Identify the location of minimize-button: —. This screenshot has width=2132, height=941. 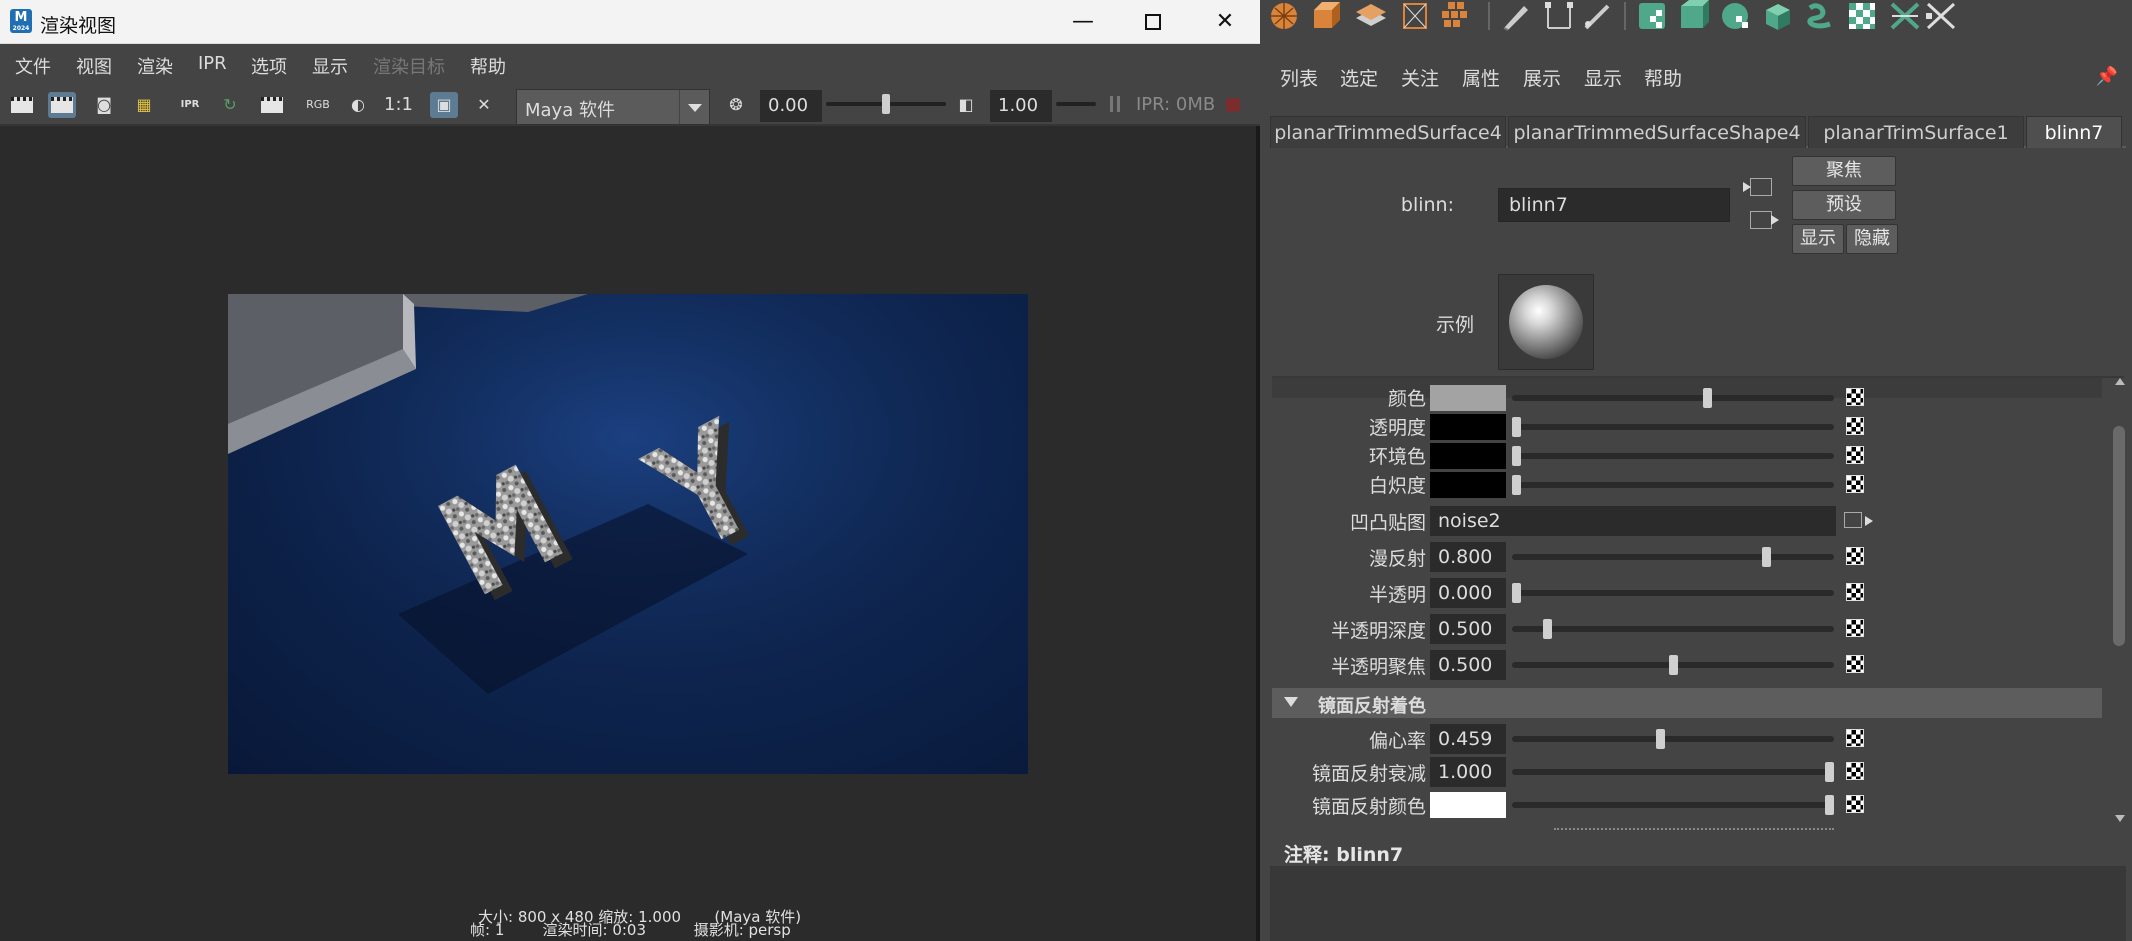
(1083, 22).